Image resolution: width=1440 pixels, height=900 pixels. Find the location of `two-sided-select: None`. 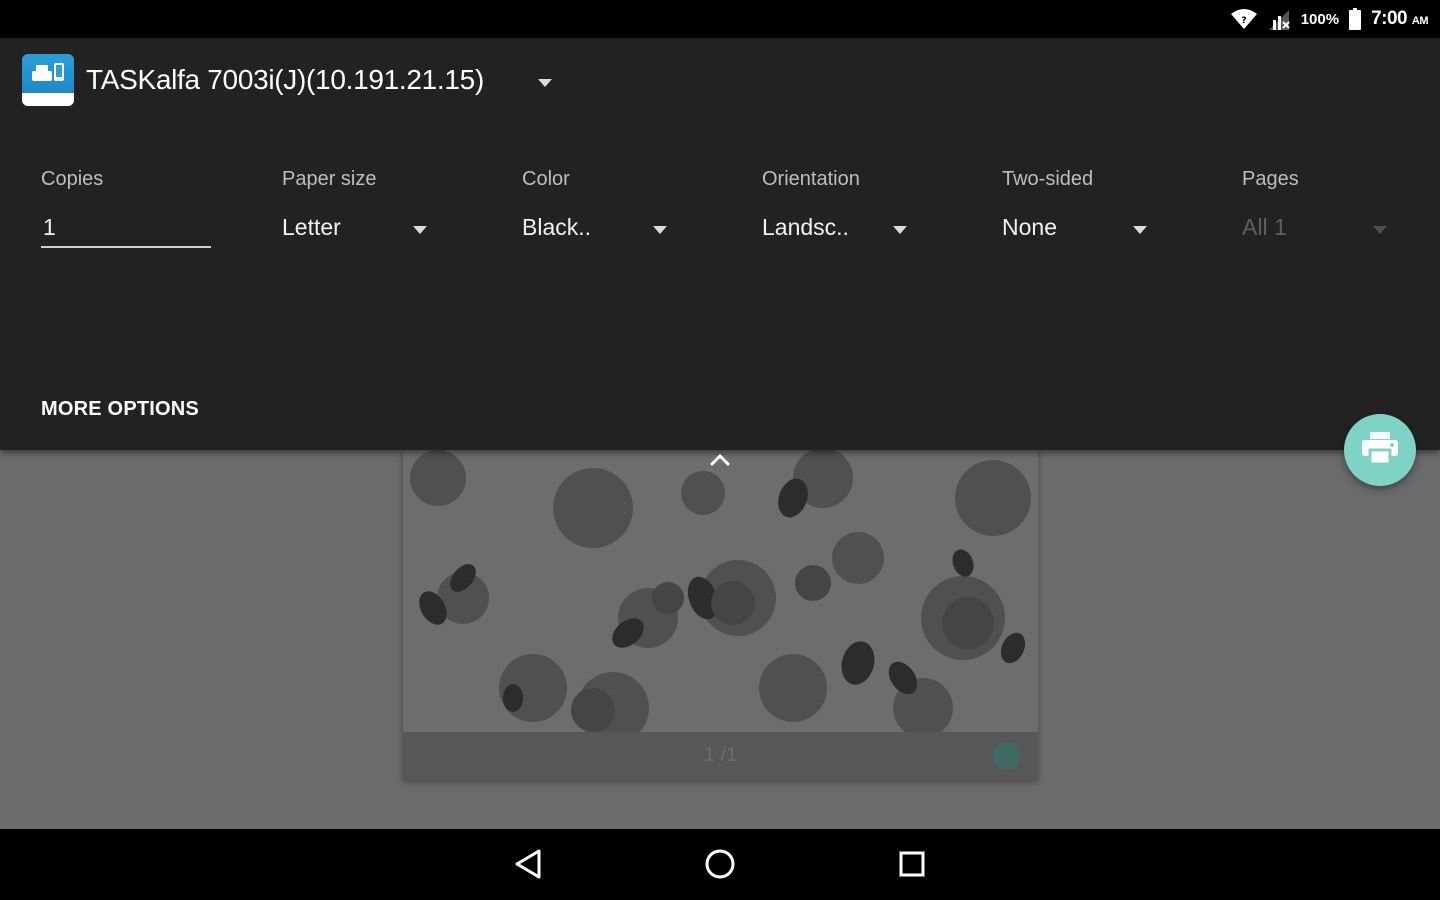

two-sided-select: None is located at coordinates (1029, 227).